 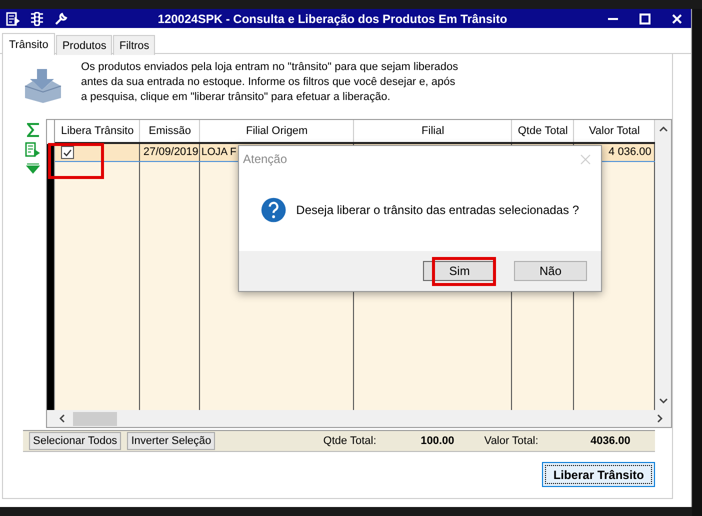 I want to click on tab: Trânsito, so click(x=29, y=44).